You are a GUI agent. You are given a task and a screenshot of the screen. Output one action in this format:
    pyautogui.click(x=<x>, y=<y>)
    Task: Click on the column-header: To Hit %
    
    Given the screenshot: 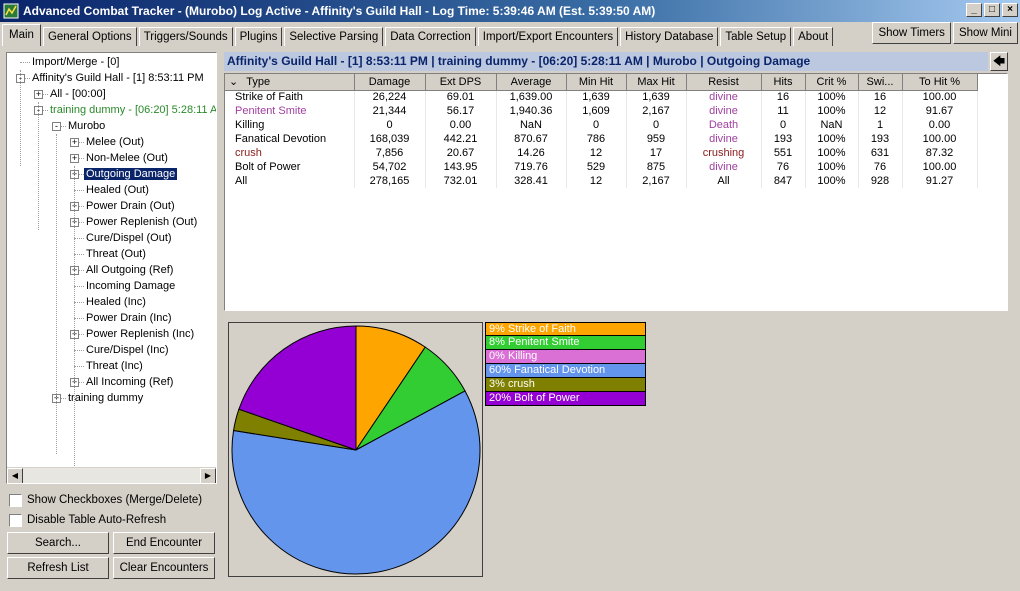 What is the action you would take?
    pyautogui.click(x=940, y=82)
    